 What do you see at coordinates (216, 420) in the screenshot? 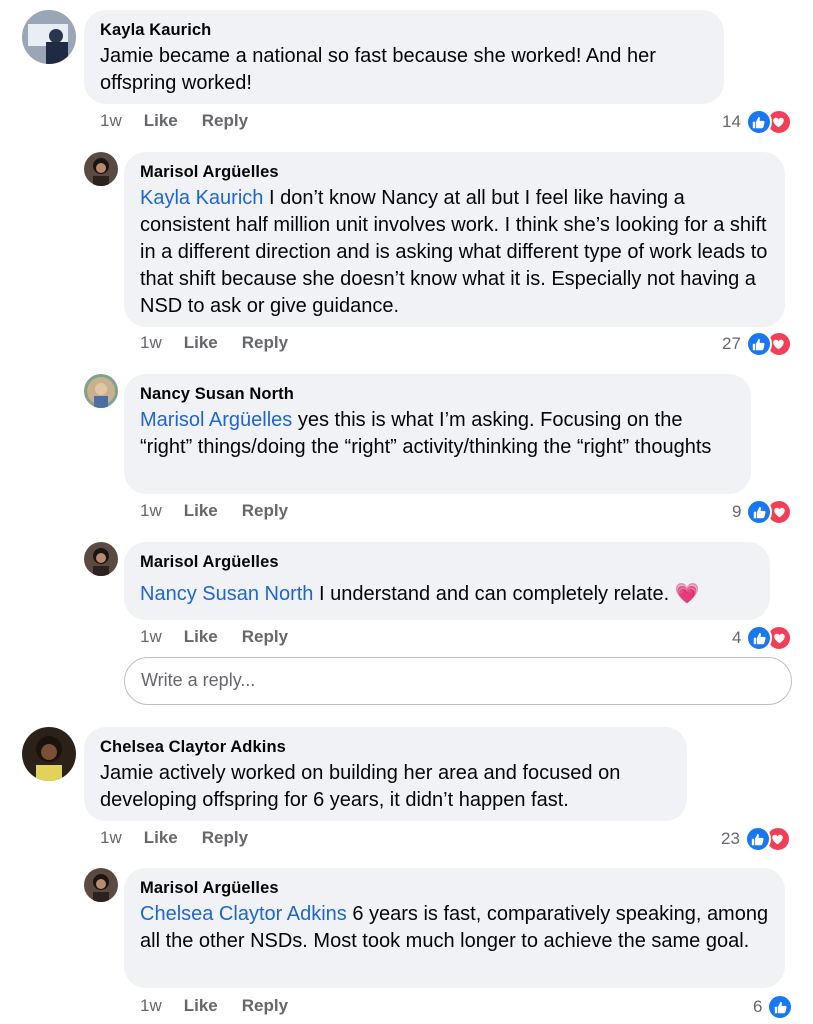
I see `mention-link: Marisol Argüelles` at bounding box center [216, 420].